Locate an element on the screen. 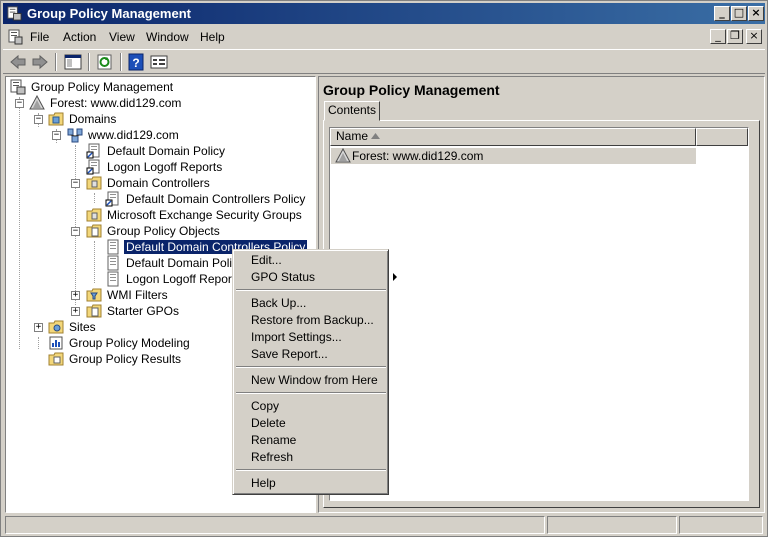  menu-item-help: Help is located at coordinates (263, 483).